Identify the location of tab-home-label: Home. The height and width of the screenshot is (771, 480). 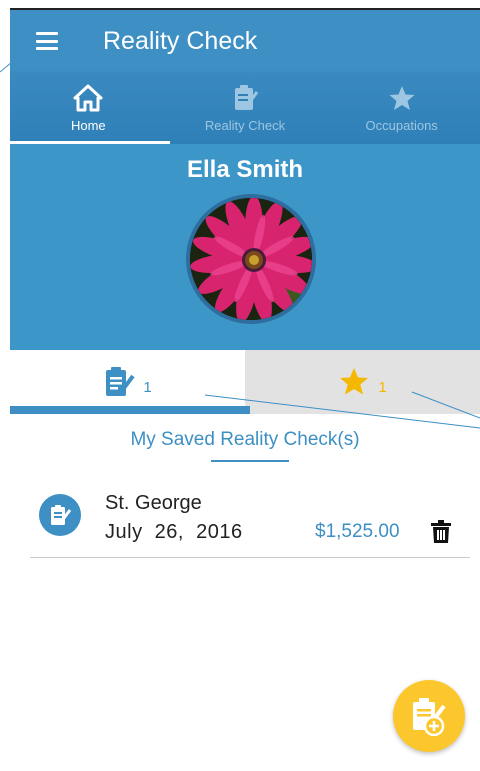
(88, 125).